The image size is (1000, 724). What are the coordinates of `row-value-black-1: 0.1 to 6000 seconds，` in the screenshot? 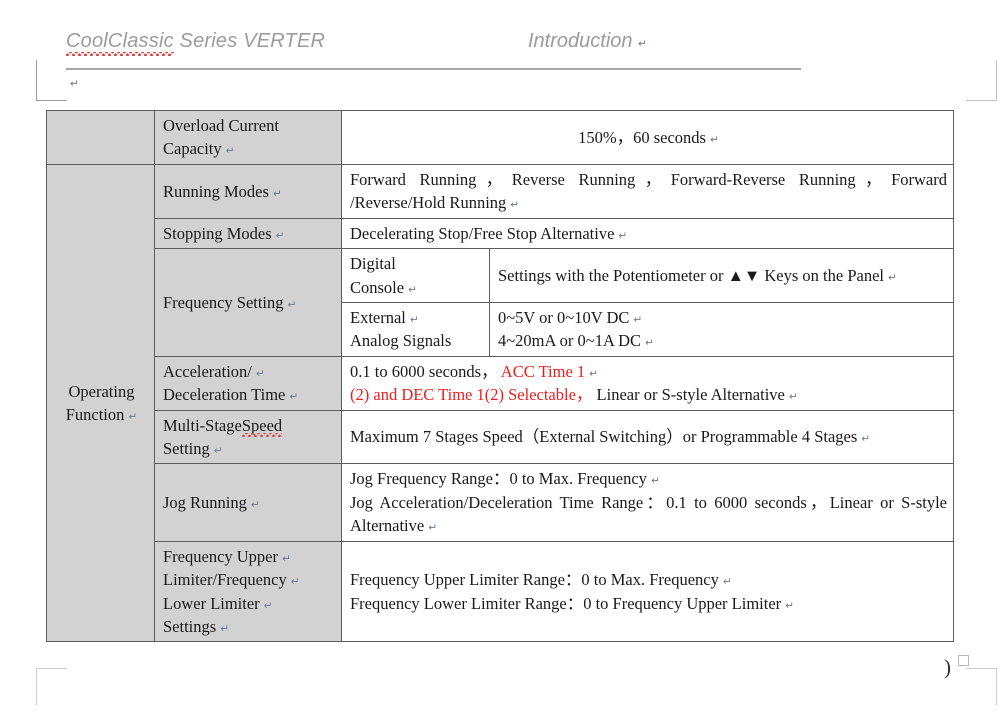 It's located at (424, 371).